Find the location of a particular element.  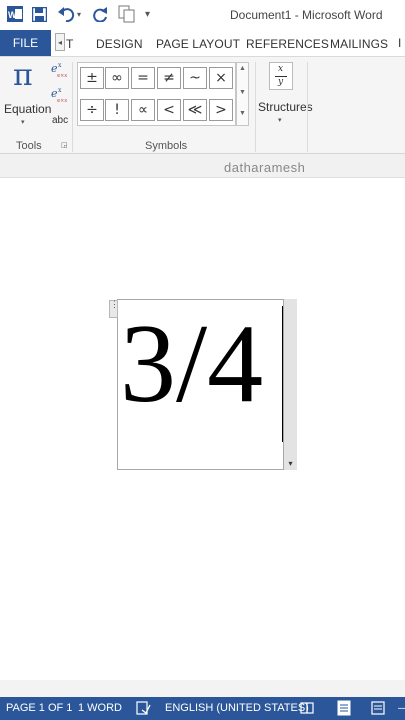

svg-text: W is located at coordinates (12, 15).